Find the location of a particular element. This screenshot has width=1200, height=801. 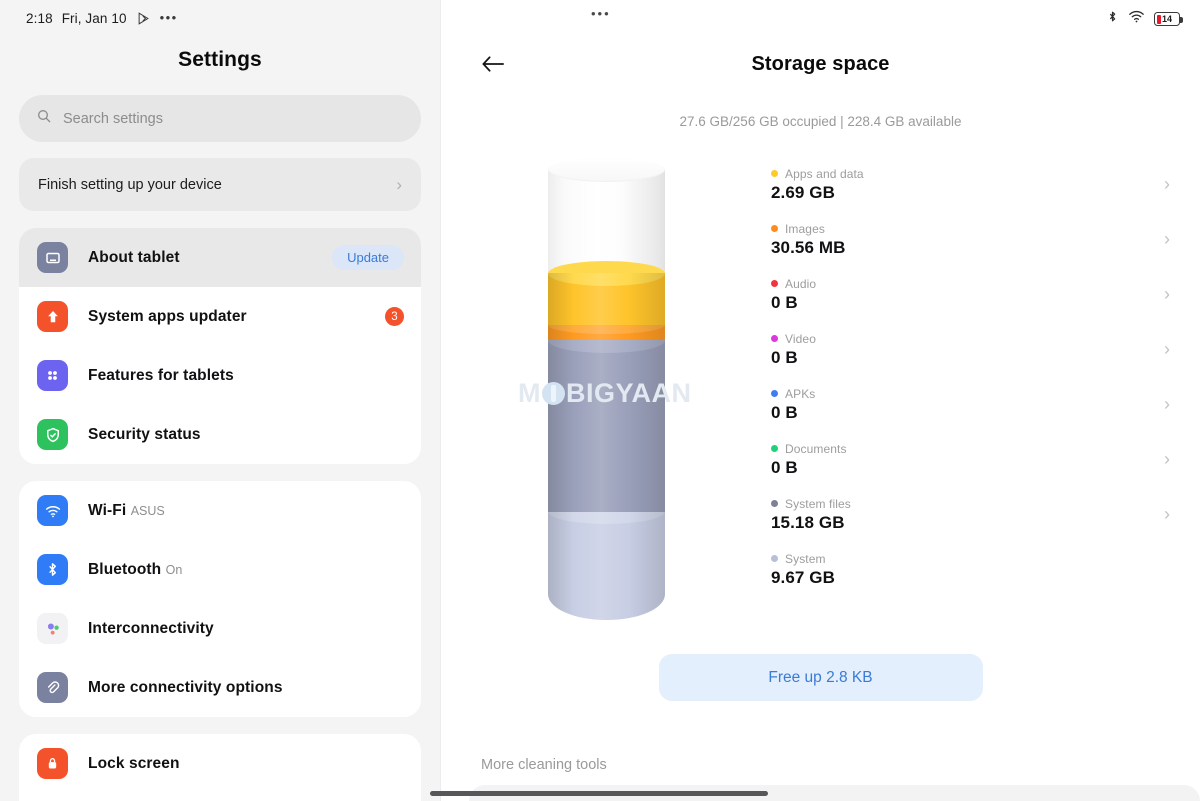

sidebar-item-label: Lock screen is located at coordinates (134, 763).